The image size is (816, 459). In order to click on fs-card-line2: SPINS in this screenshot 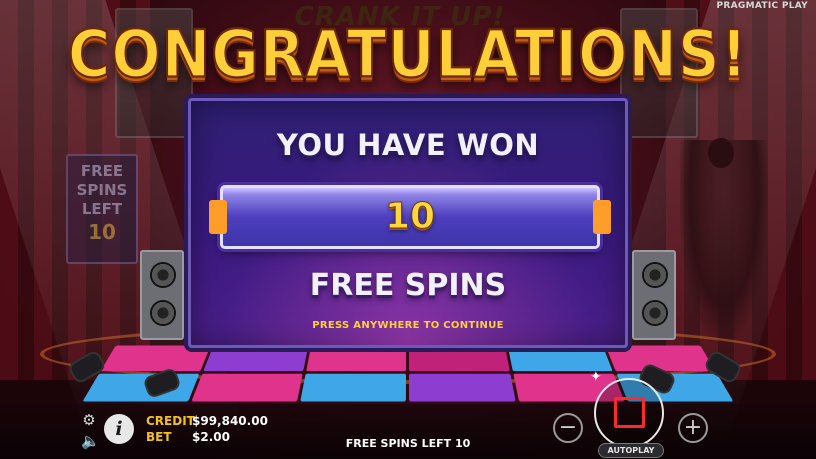, I will do `click(102, 190)`.